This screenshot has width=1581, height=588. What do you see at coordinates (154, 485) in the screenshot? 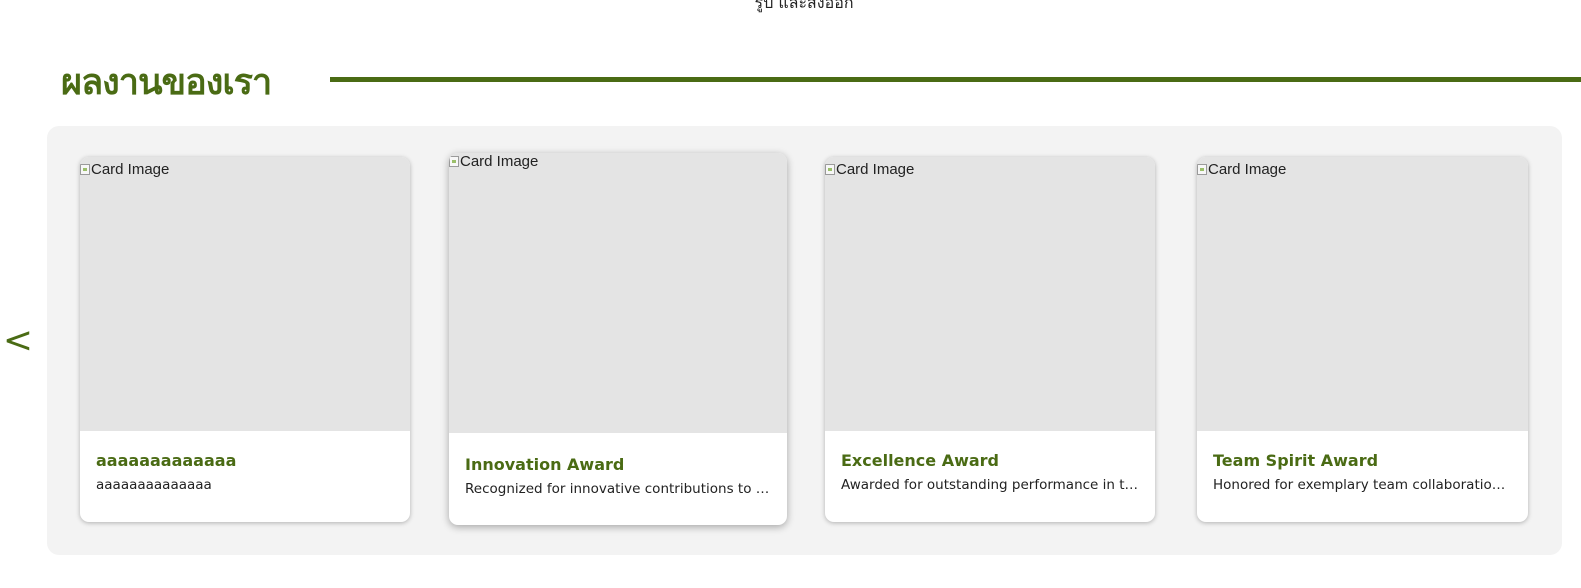
I see `card-description: aaaaaaaaaaaaaa` at bounding box center [154, 485].